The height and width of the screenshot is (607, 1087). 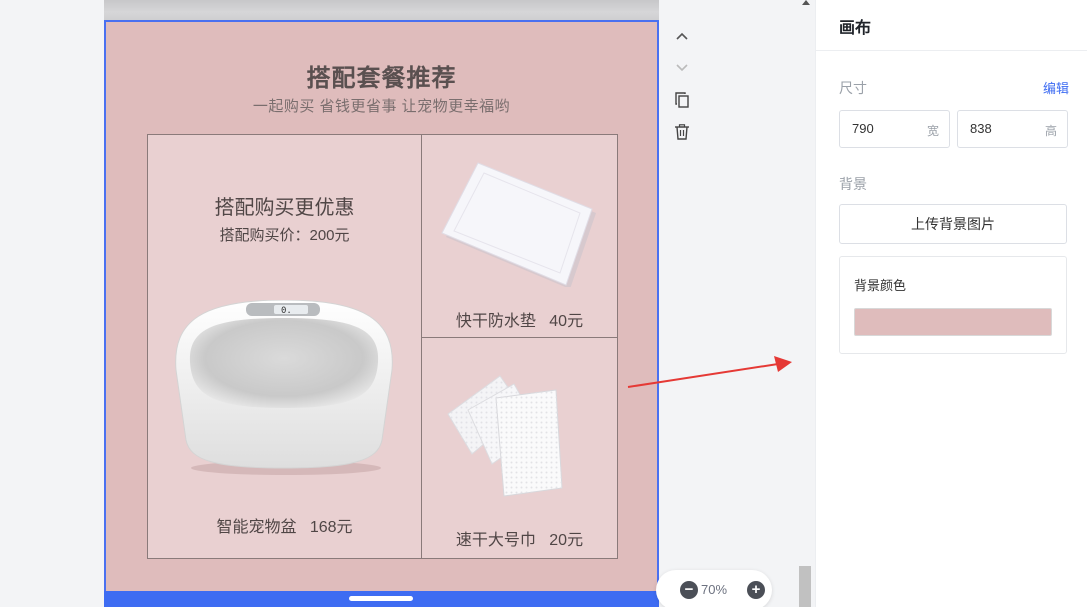 I want to click on main-product-caption: 智能宠物盆 168元, so click(x=284, y=525).